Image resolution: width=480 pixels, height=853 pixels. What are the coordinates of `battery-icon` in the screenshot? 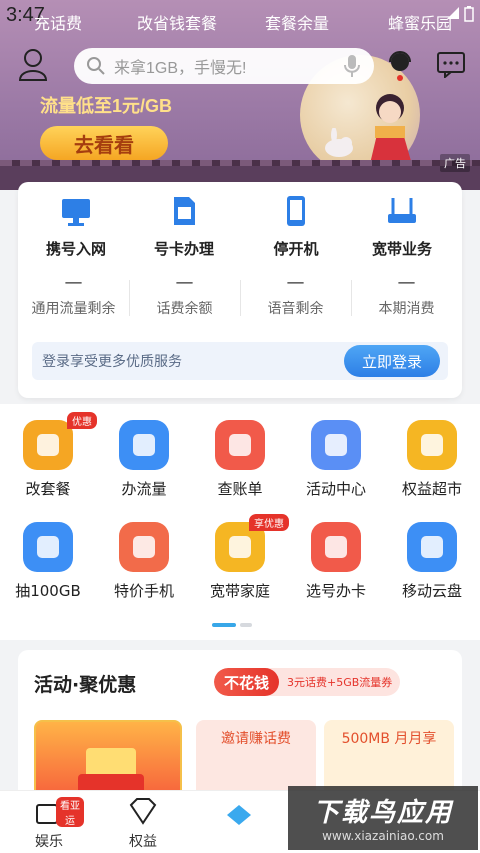 It's located at (469, 14).